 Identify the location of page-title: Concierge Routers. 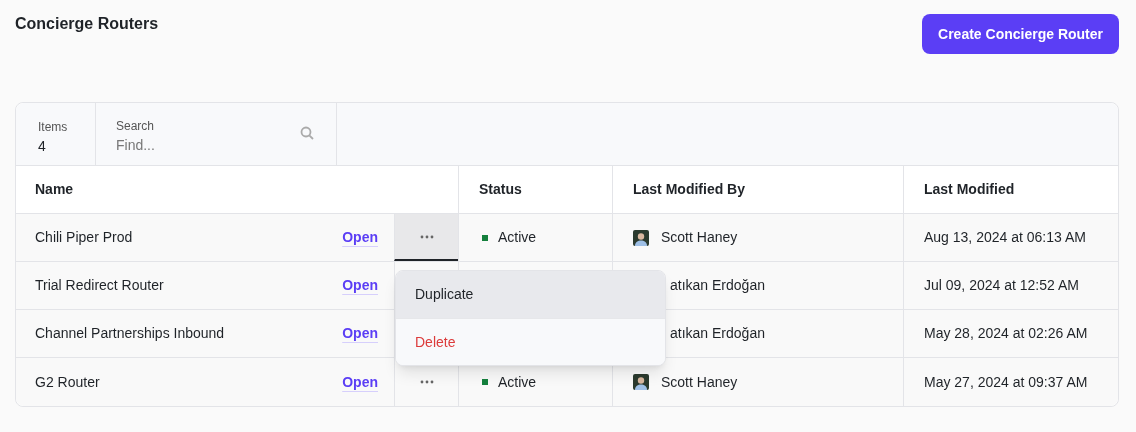
(87, 24).